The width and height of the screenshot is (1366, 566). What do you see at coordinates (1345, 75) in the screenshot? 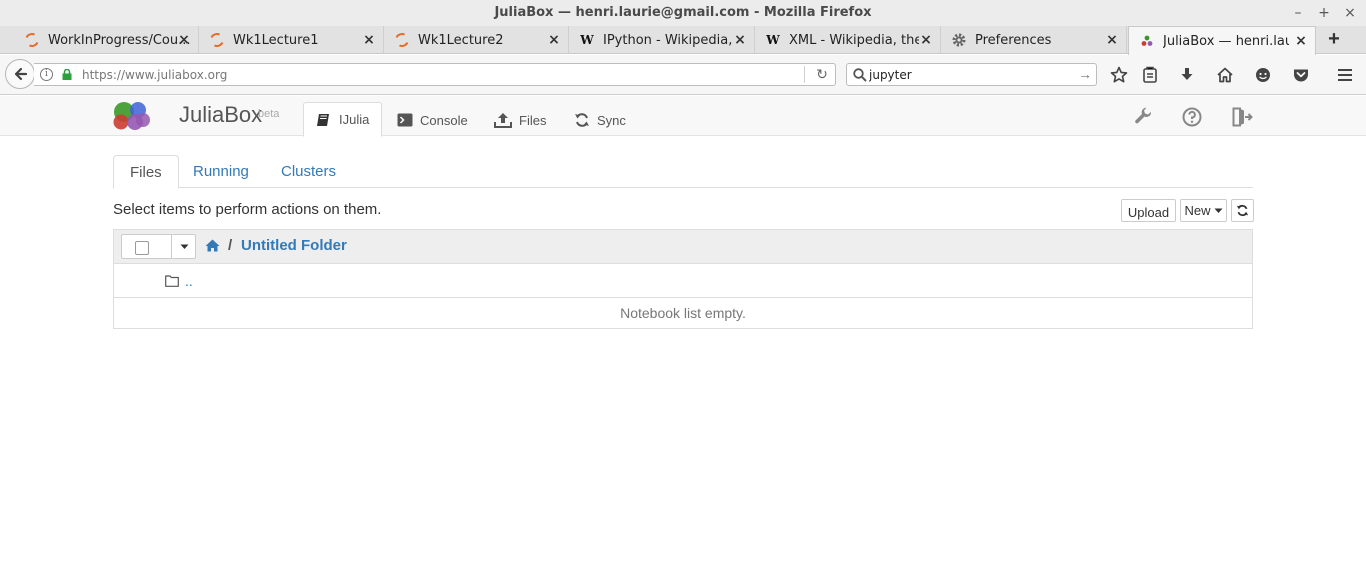
I see `hamburger-menu-icon` at bounding box center [1345, 75].